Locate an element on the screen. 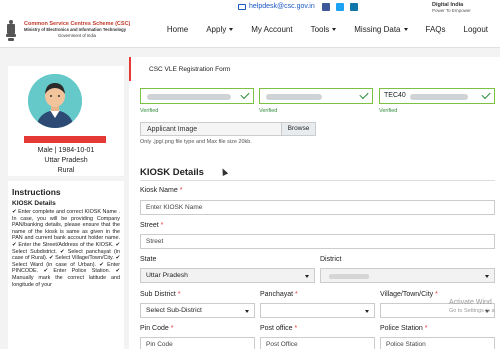 The width and height of the screenshot is (500, 349). nav-my-account: My Account is located at coordinates (271, 29).